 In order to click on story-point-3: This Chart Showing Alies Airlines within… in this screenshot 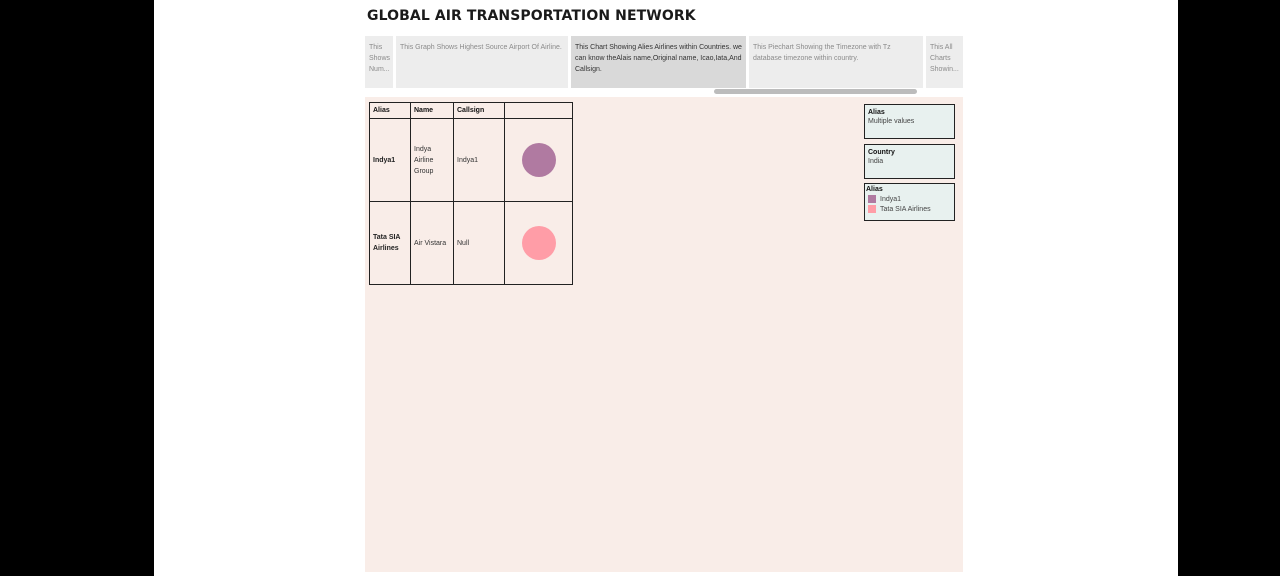, I will do `click(658, 62)`.